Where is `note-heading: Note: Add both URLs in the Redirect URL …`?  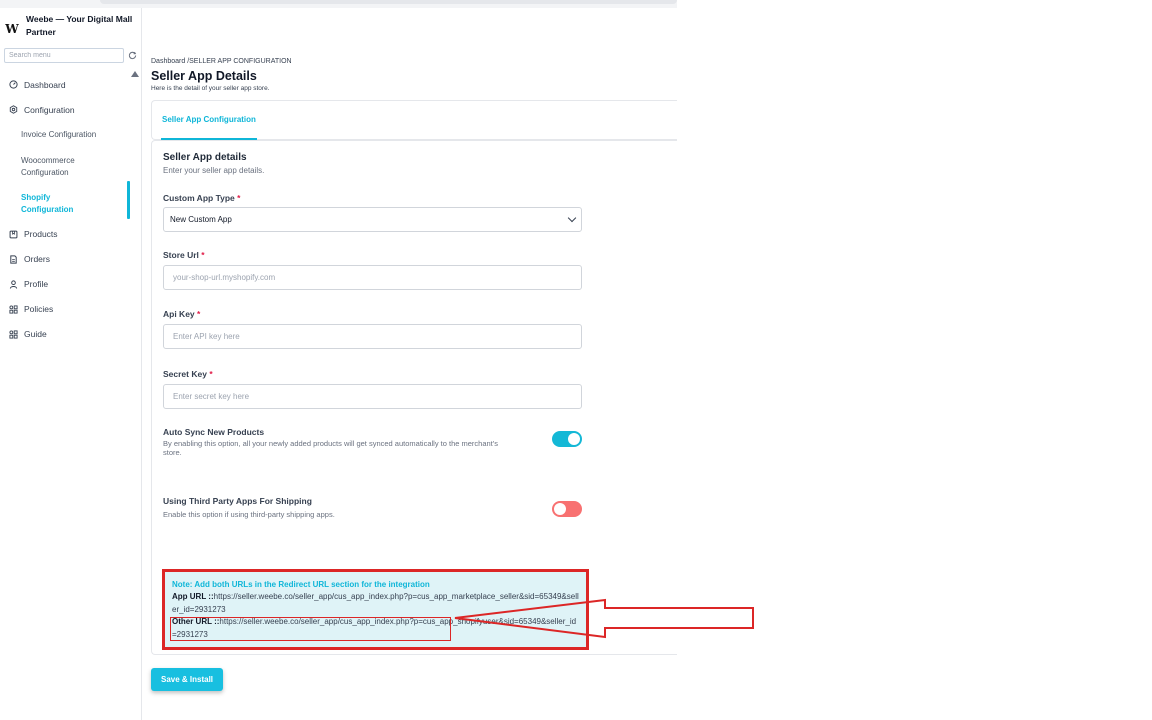 note-heading: Note: Add both URLs in the Redirect URL … is located at coordinates (301, 584).